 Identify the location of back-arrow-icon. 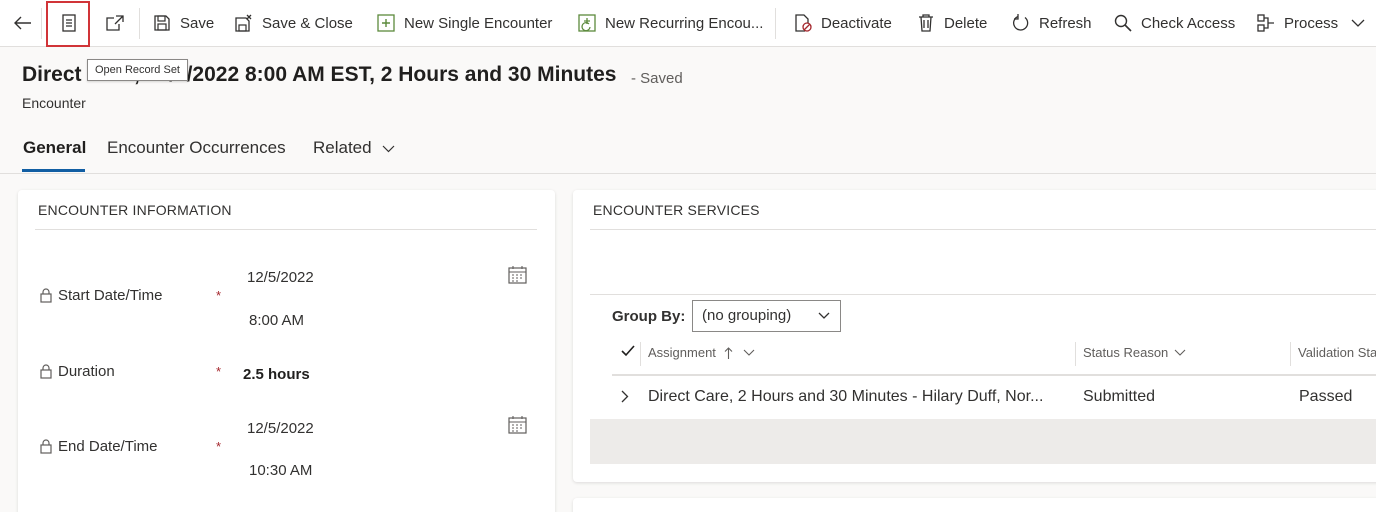
(23, 23).